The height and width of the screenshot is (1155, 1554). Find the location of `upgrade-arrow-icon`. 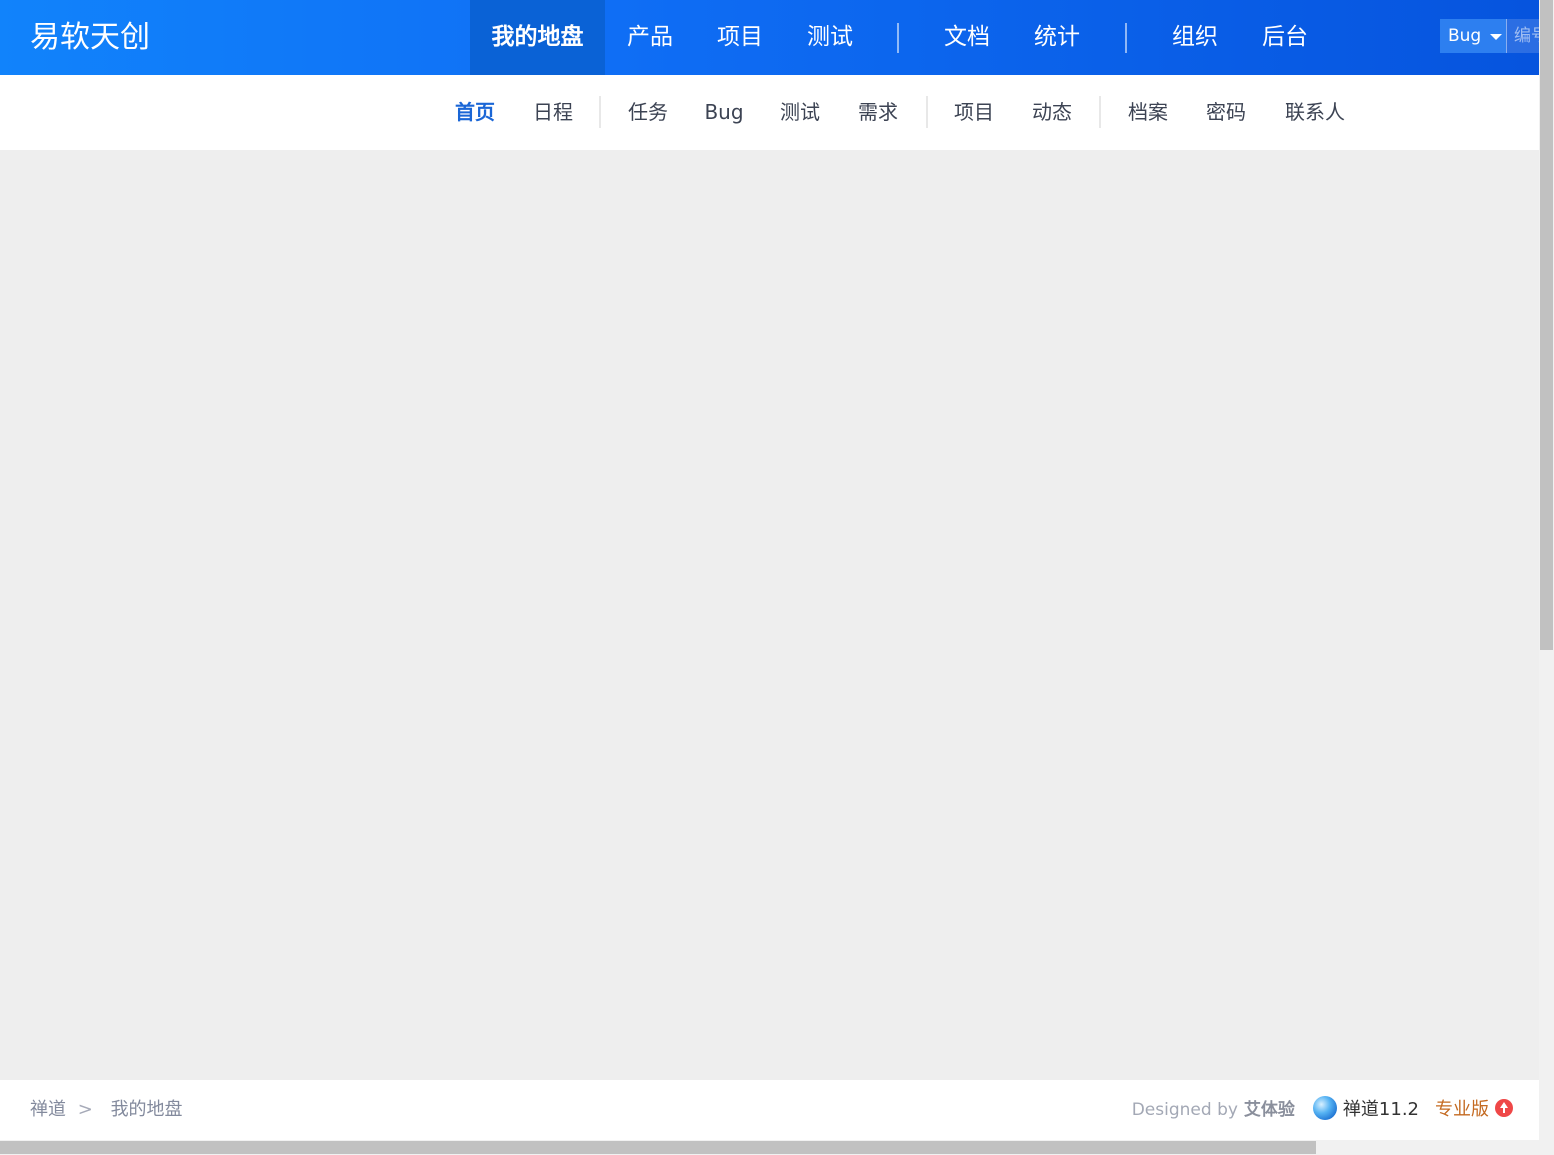

upgrade-arrow-icon is located at coordinates (1504, 1108).